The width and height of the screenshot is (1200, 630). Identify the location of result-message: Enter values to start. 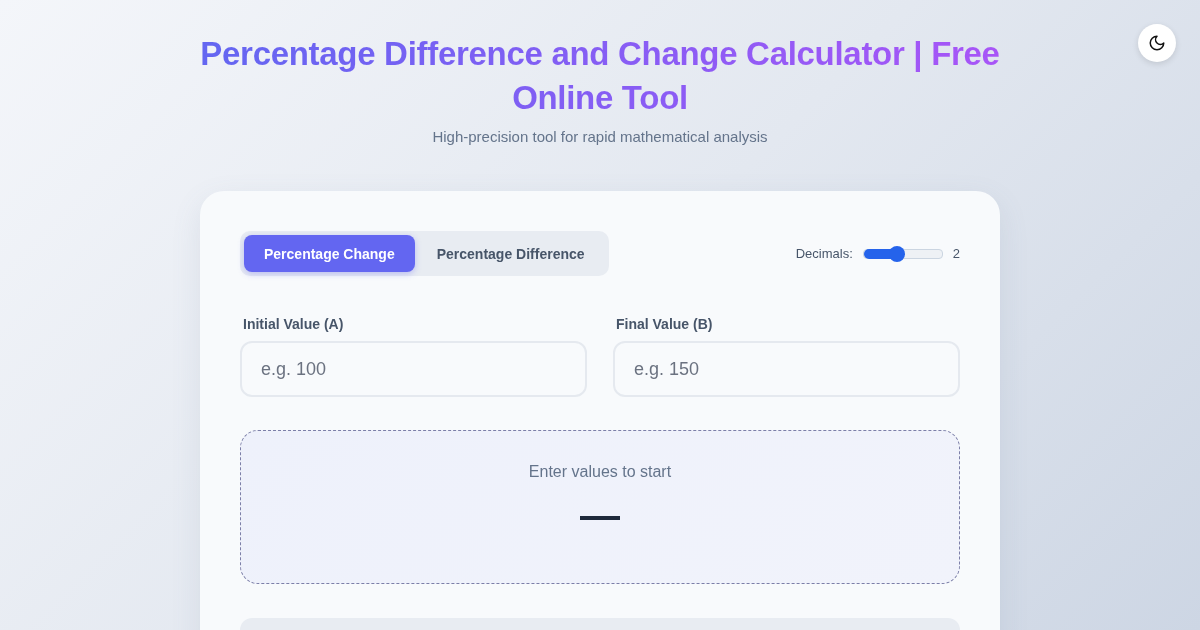
(600, 472).